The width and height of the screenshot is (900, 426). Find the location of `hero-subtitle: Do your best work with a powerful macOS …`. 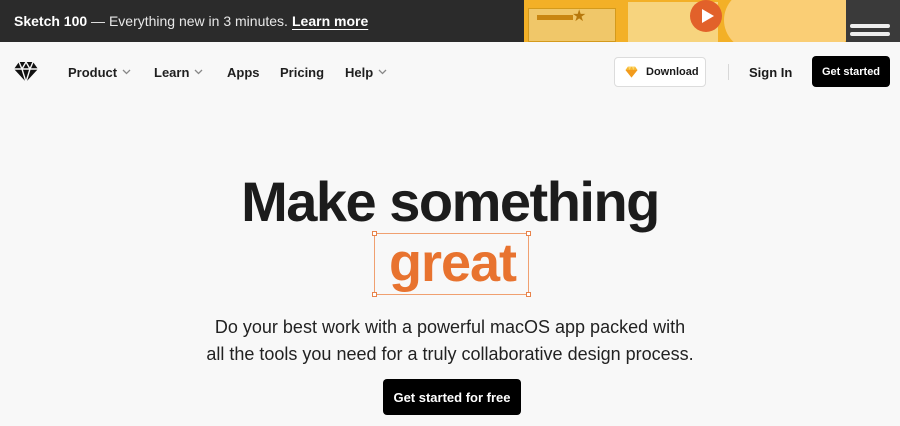

hero-subtitle: Do your best work with a powerful macOS … is located at coordinates (450, 341).